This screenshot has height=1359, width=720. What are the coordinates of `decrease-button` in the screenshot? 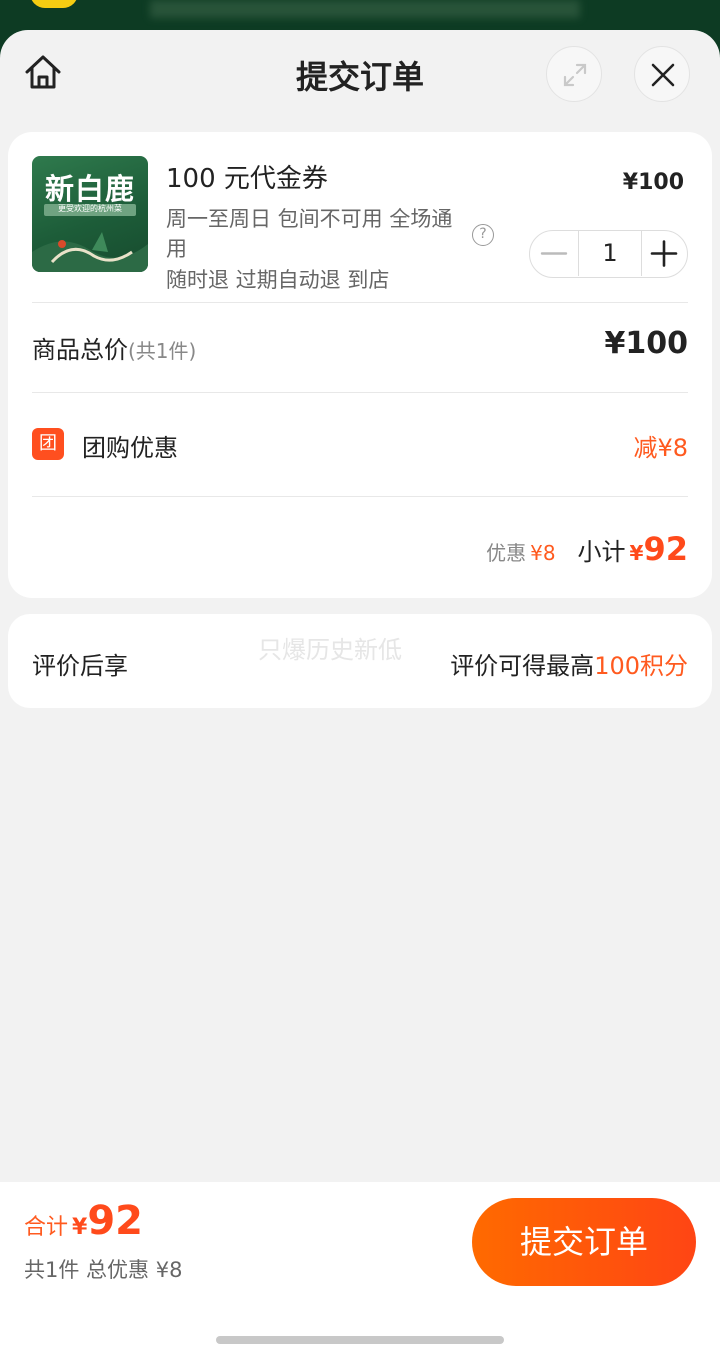 It's located at (554, 253).